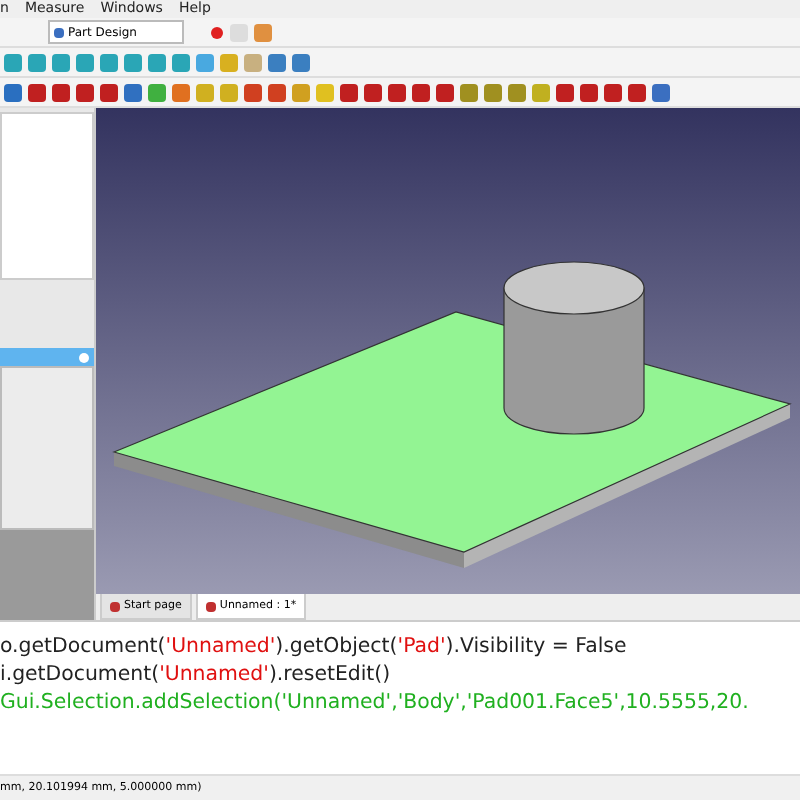 The image size is (800, 800). I want to click on panel-background, so click(47, 575).